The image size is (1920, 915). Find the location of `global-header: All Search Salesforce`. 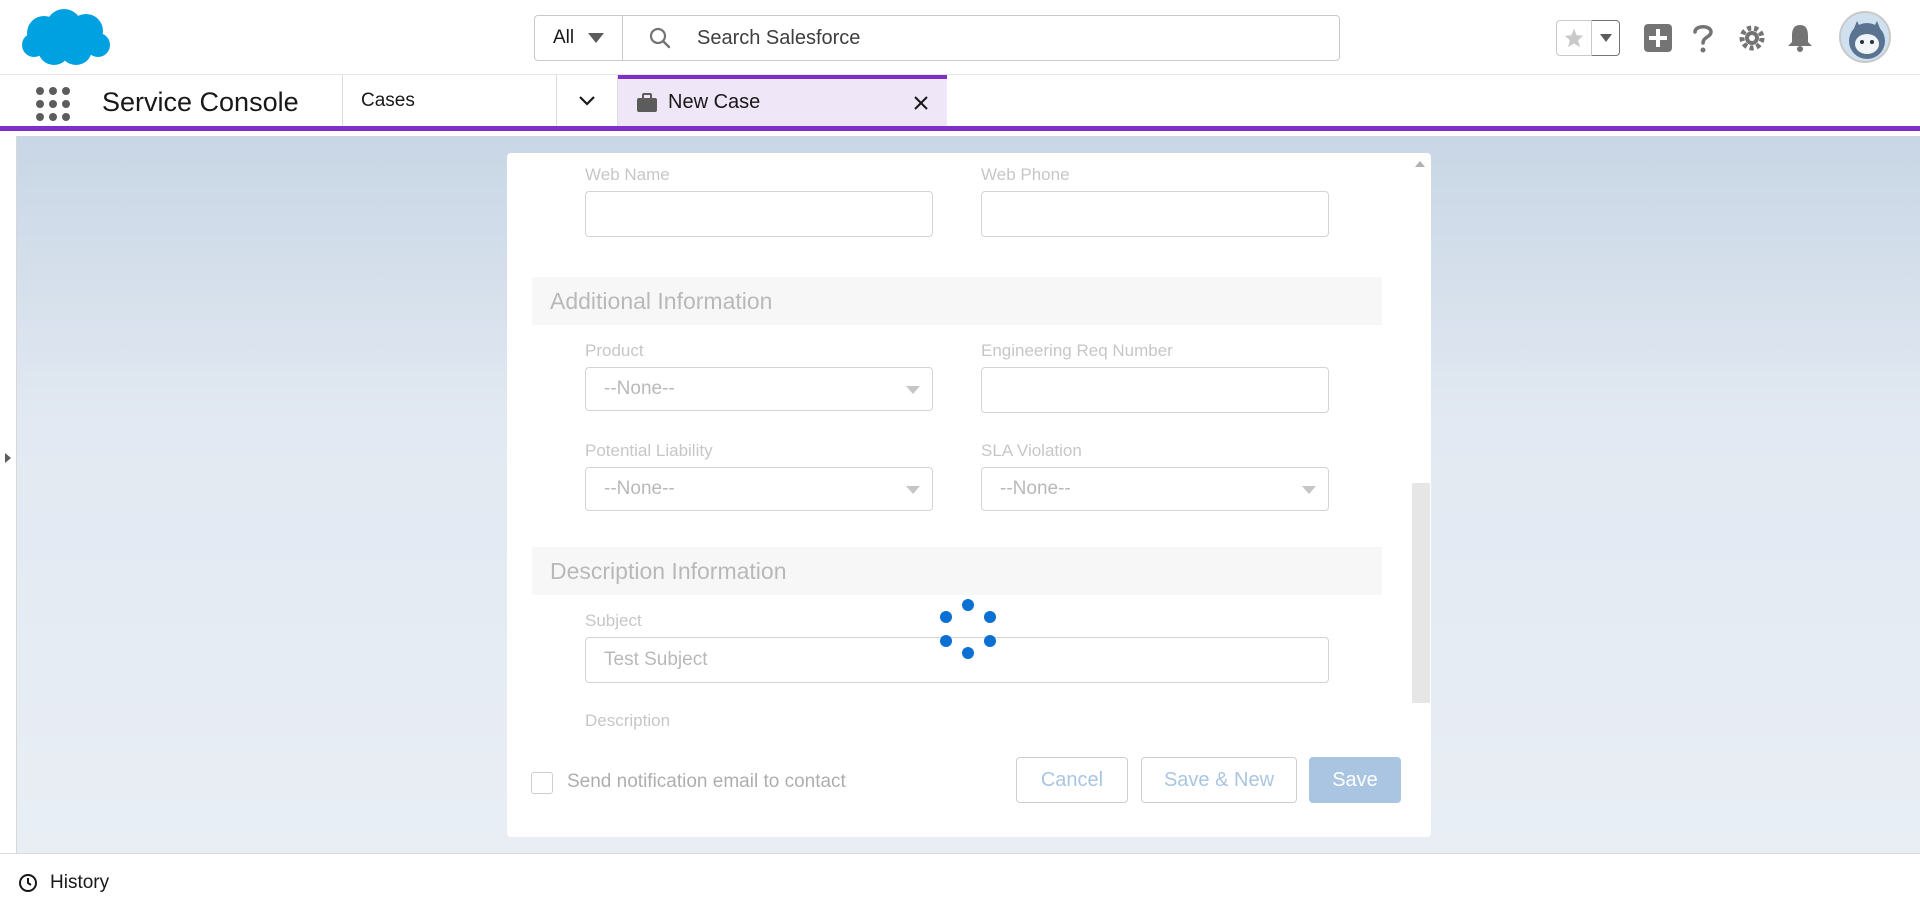

global-header: All Search Salesforce is located at coordinates (960, 37).